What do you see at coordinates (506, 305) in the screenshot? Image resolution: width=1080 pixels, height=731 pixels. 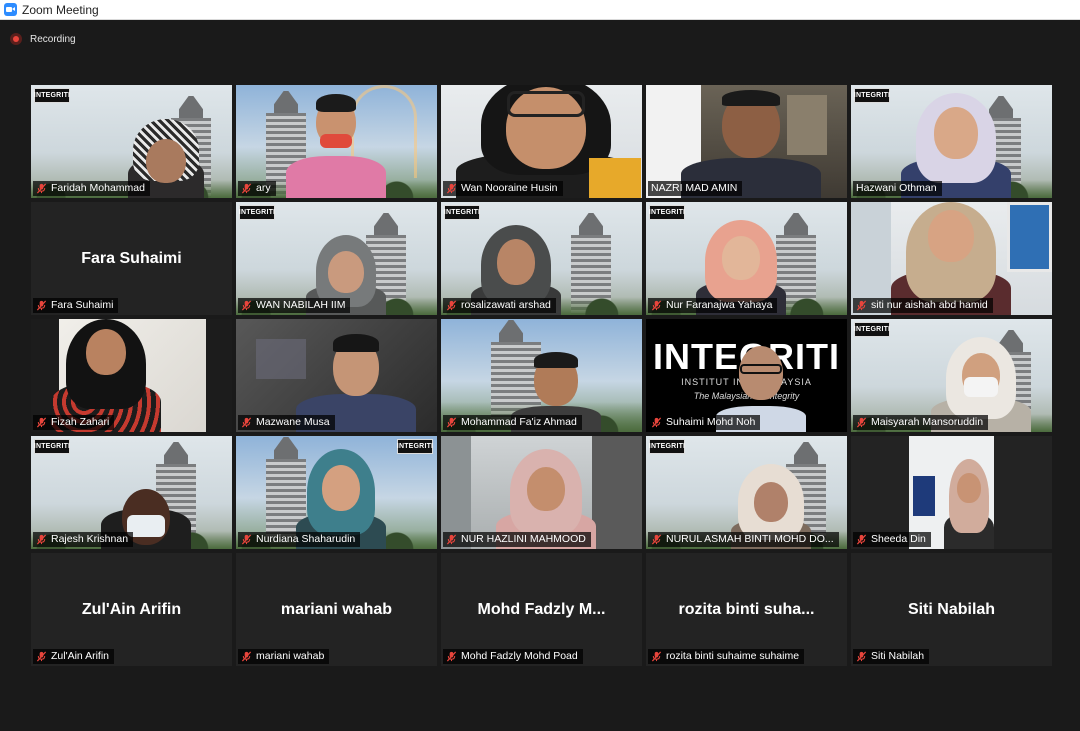 I see `participant-name: rosalizawati arshad` at bounding box center [506, 305].